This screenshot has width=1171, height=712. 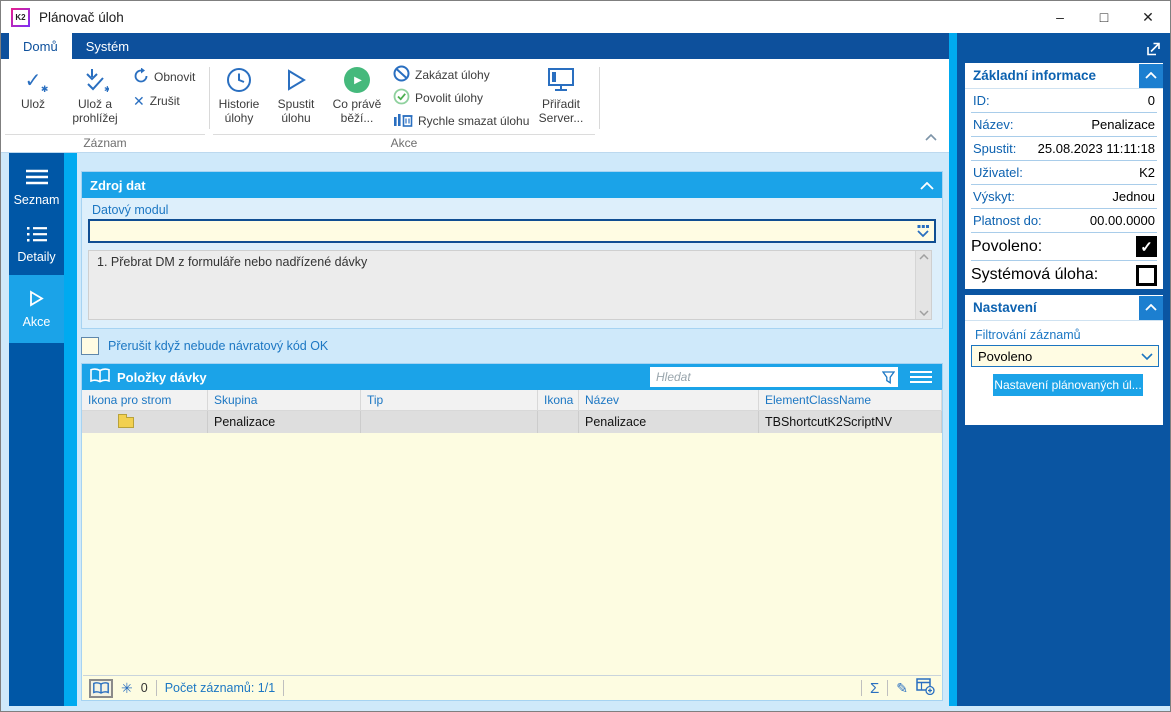 I want to click on datovy-modul-input-wrap, so click(x=512, y=231).